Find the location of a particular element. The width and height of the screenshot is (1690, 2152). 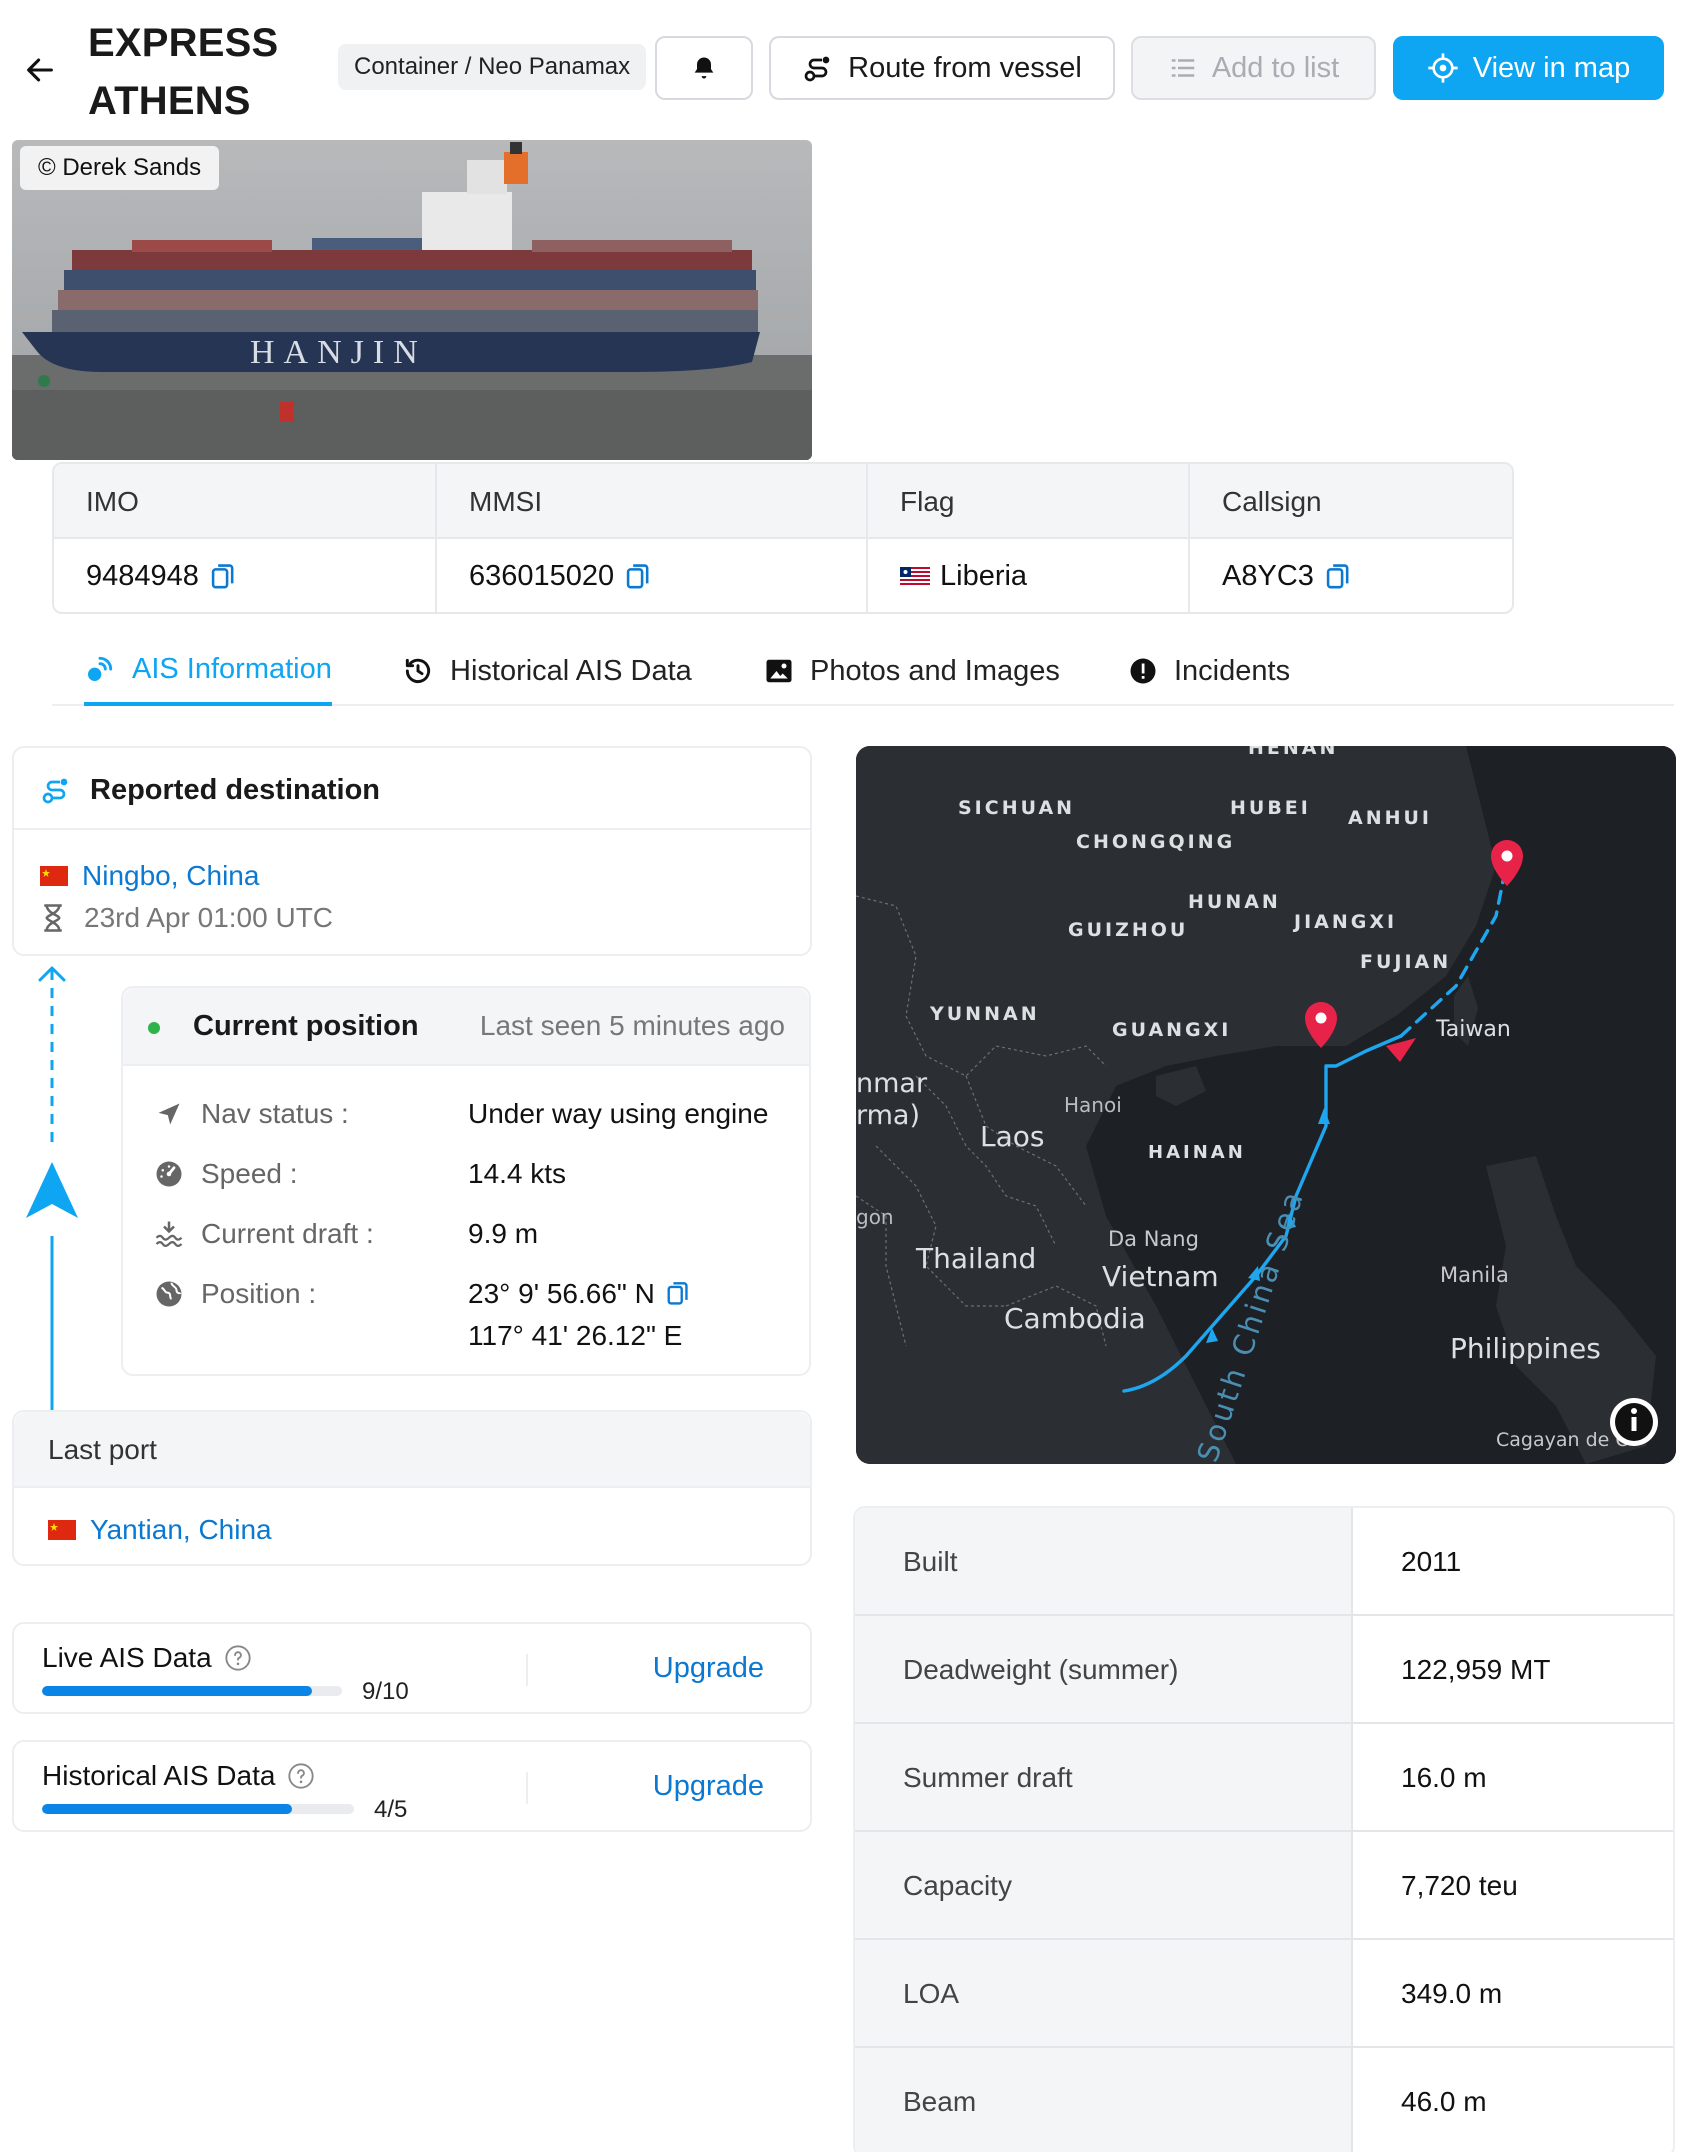

globe-icon is located at coordinates (169, 1294).